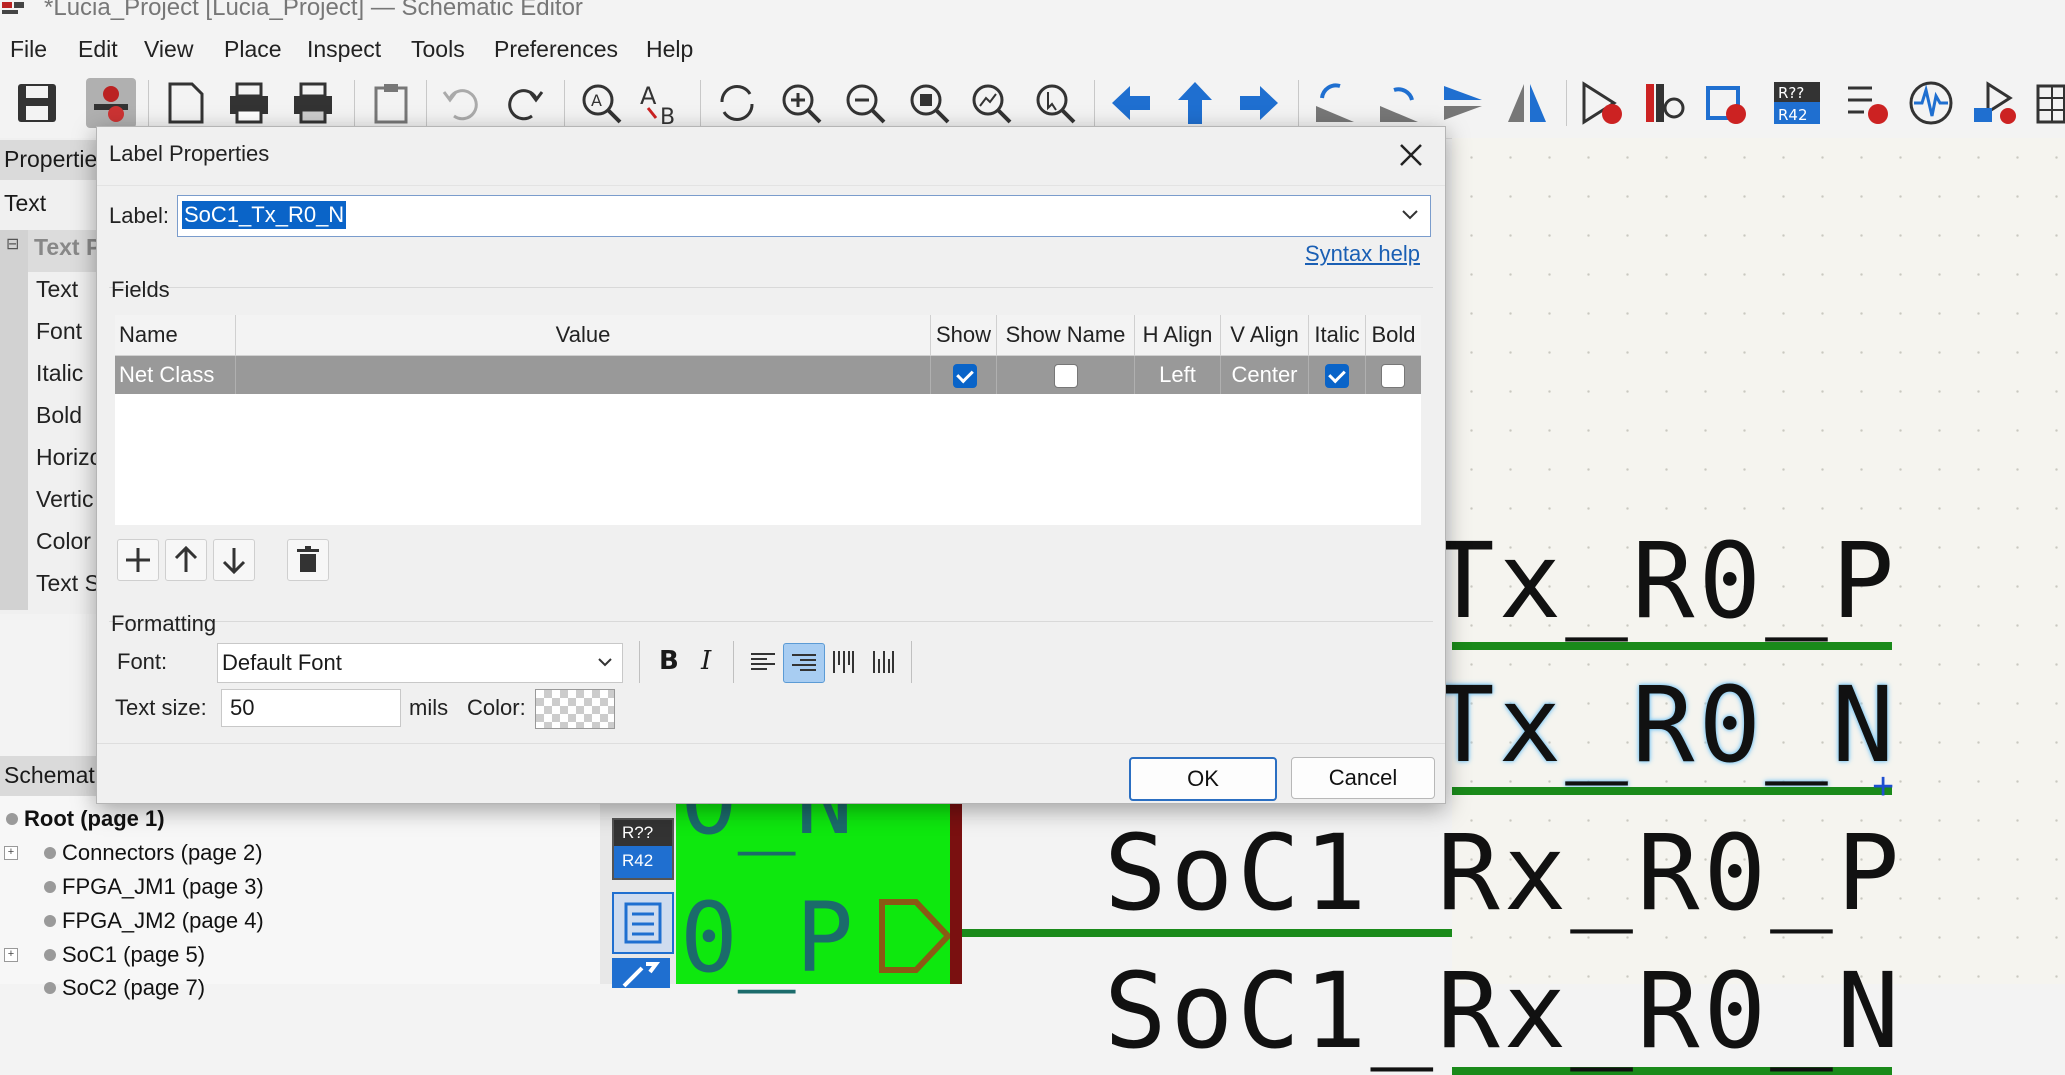  What do you see at coordinates (1503, 1011) in the screenshot?
I see `net-label-soc1-rx-r0-n: SoC1_Rx_R0_N` at bounding box center [1503, 1011].